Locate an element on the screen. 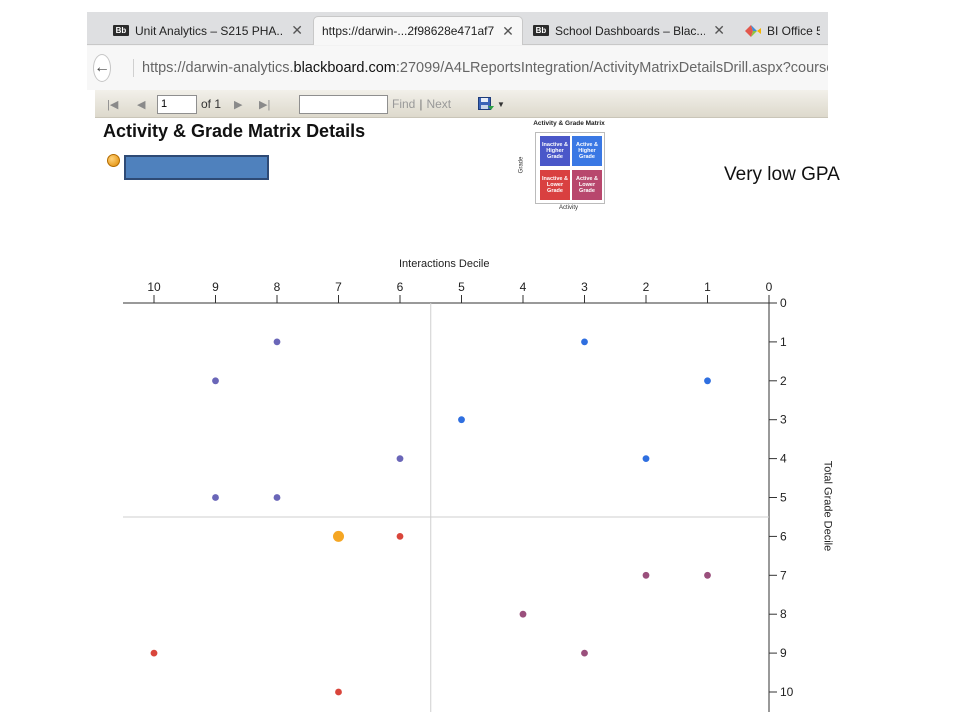  x-tick-label: 9 is located at coordinates (215, 287).